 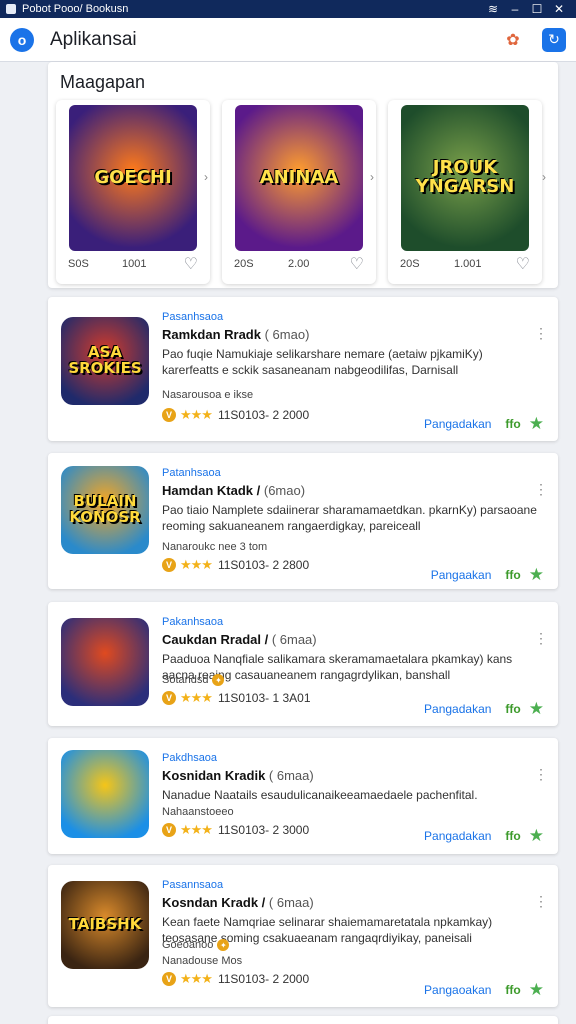 What do you see at coordinates (211, 490) in the screenshot?
I see `app-name-text: Hamdan Ktadk /` at bounding box center [211, 490].